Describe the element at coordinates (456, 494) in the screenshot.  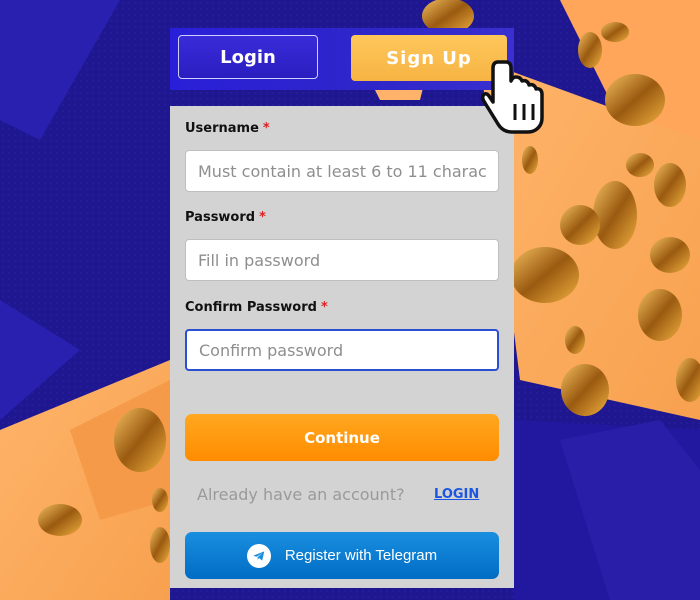
I see `login-link: LOGIN` at that location.